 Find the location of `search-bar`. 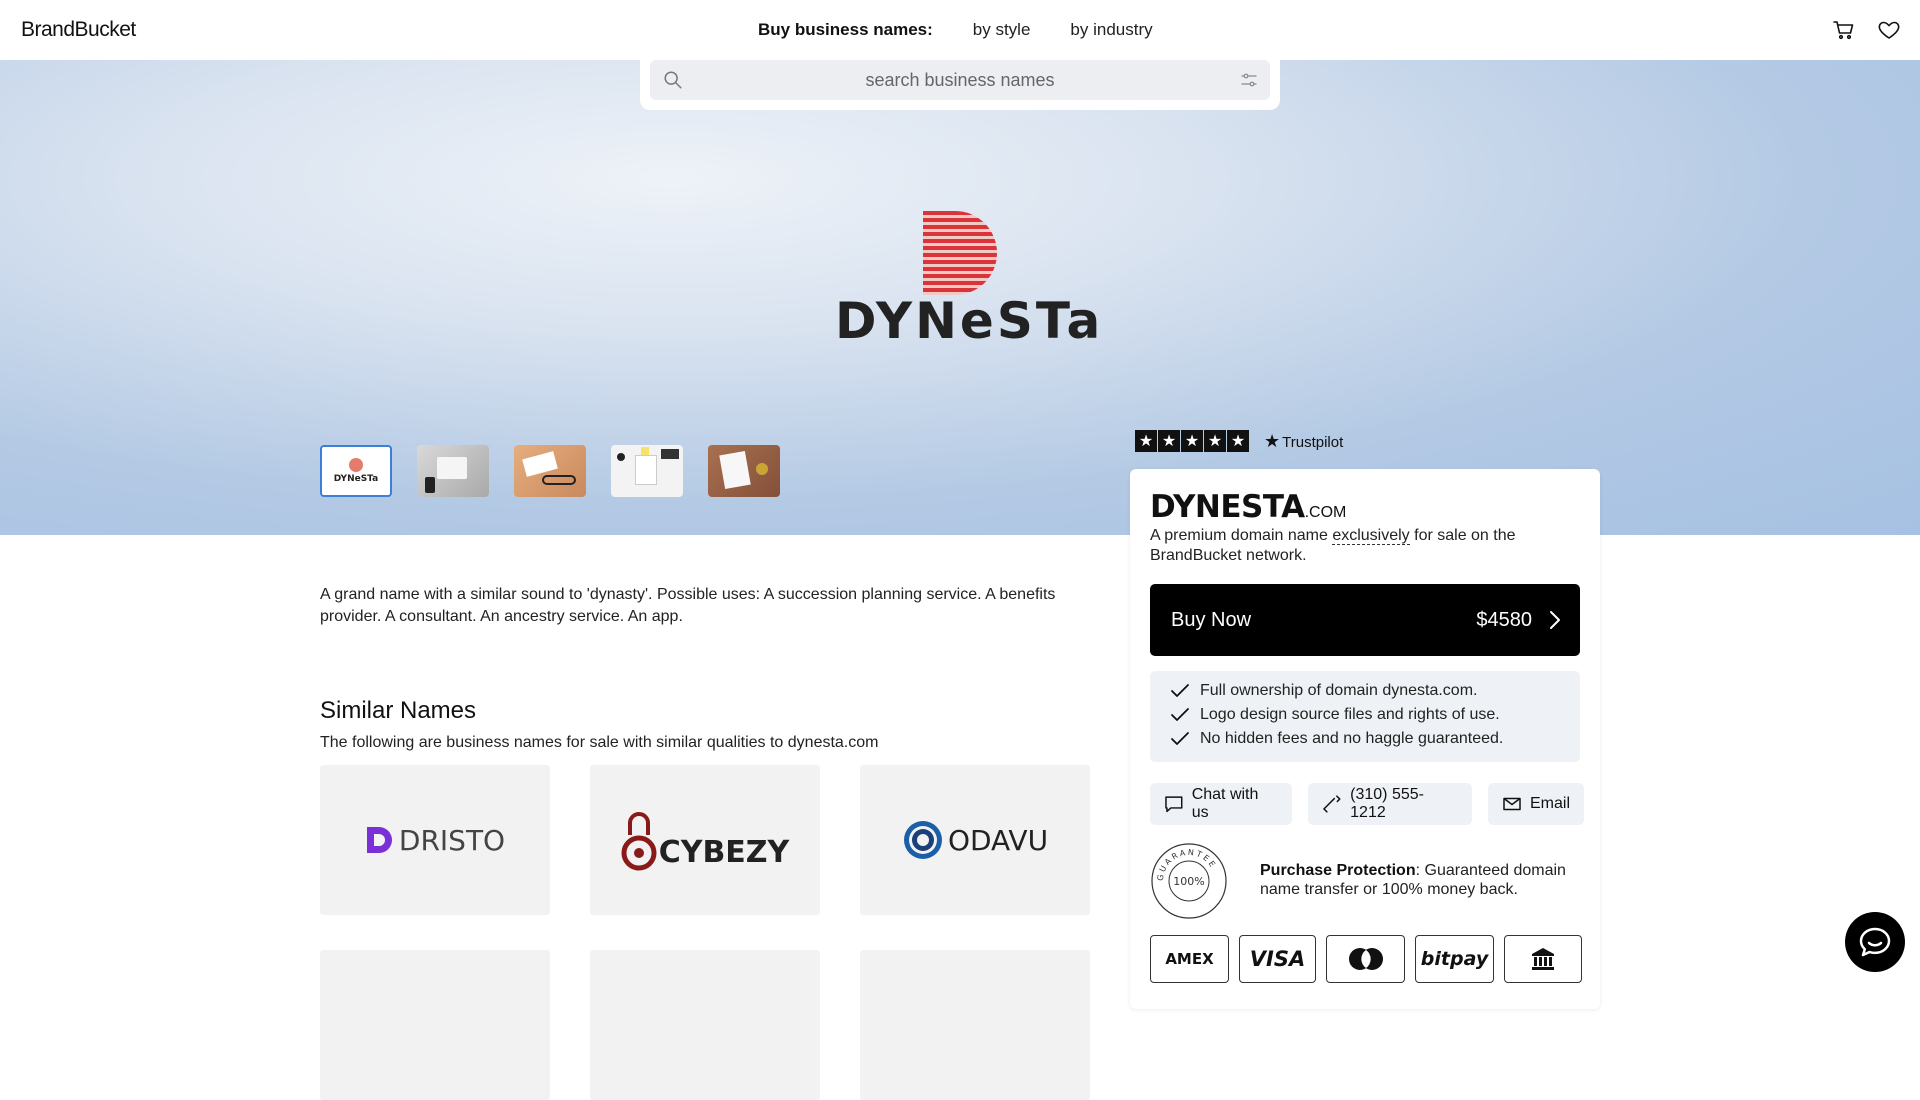

search-bar is located at coordinates (960, 80).